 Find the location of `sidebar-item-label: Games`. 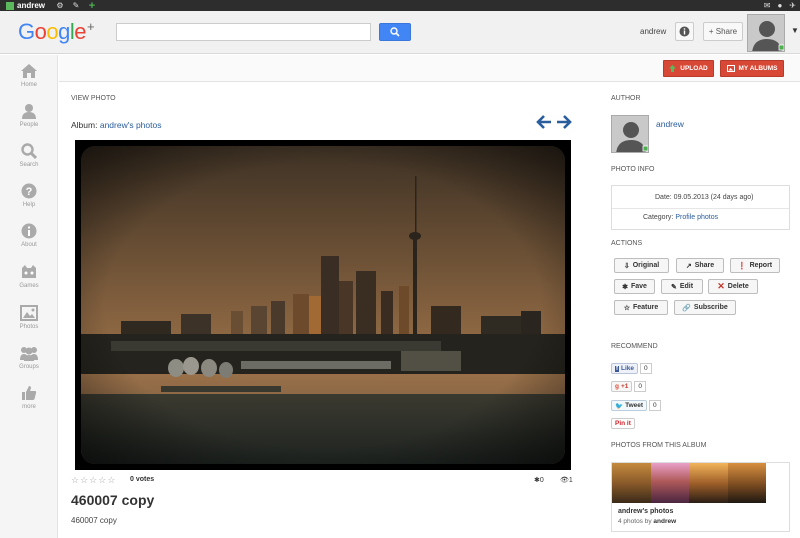

sidebar-item-label: Games is located at coordinates (29, 286).